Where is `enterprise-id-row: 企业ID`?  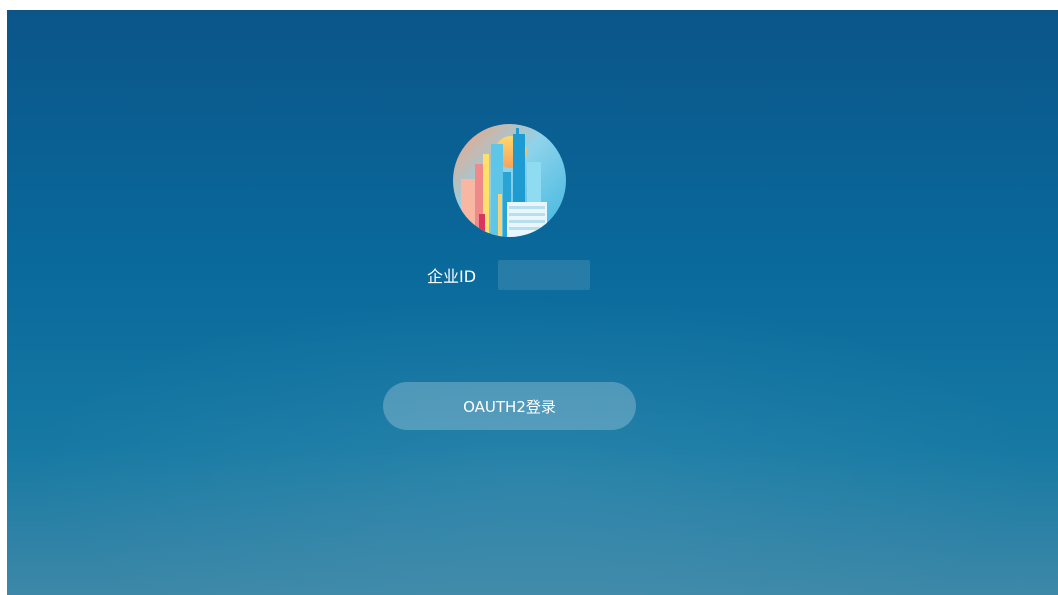 enterprise-id-row: 企业ID is located at coordinates (509, 275).